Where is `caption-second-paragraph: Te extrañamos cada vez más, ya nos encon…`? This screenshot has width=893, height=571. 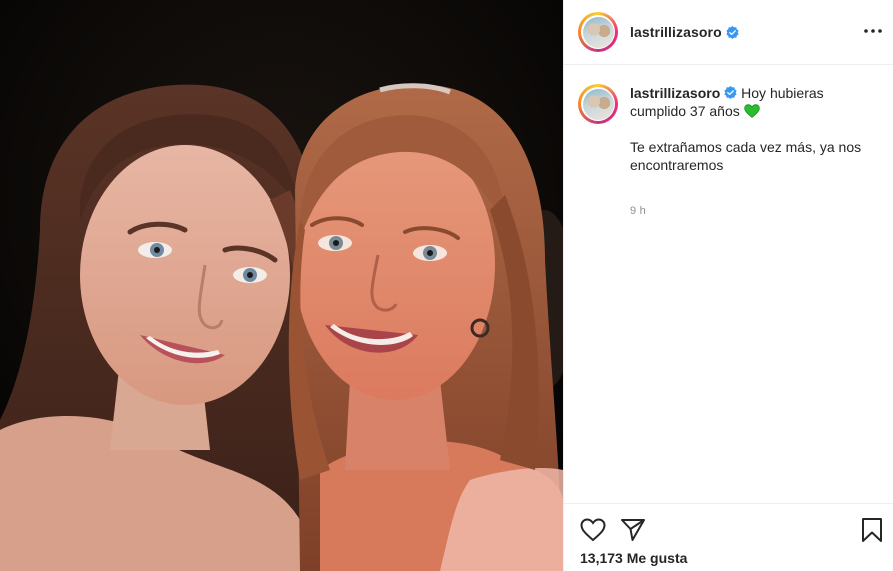 caption-second-paragraph: Te extrañamos cada vez más, ya nos encon… is located at coordinates (746, 156).